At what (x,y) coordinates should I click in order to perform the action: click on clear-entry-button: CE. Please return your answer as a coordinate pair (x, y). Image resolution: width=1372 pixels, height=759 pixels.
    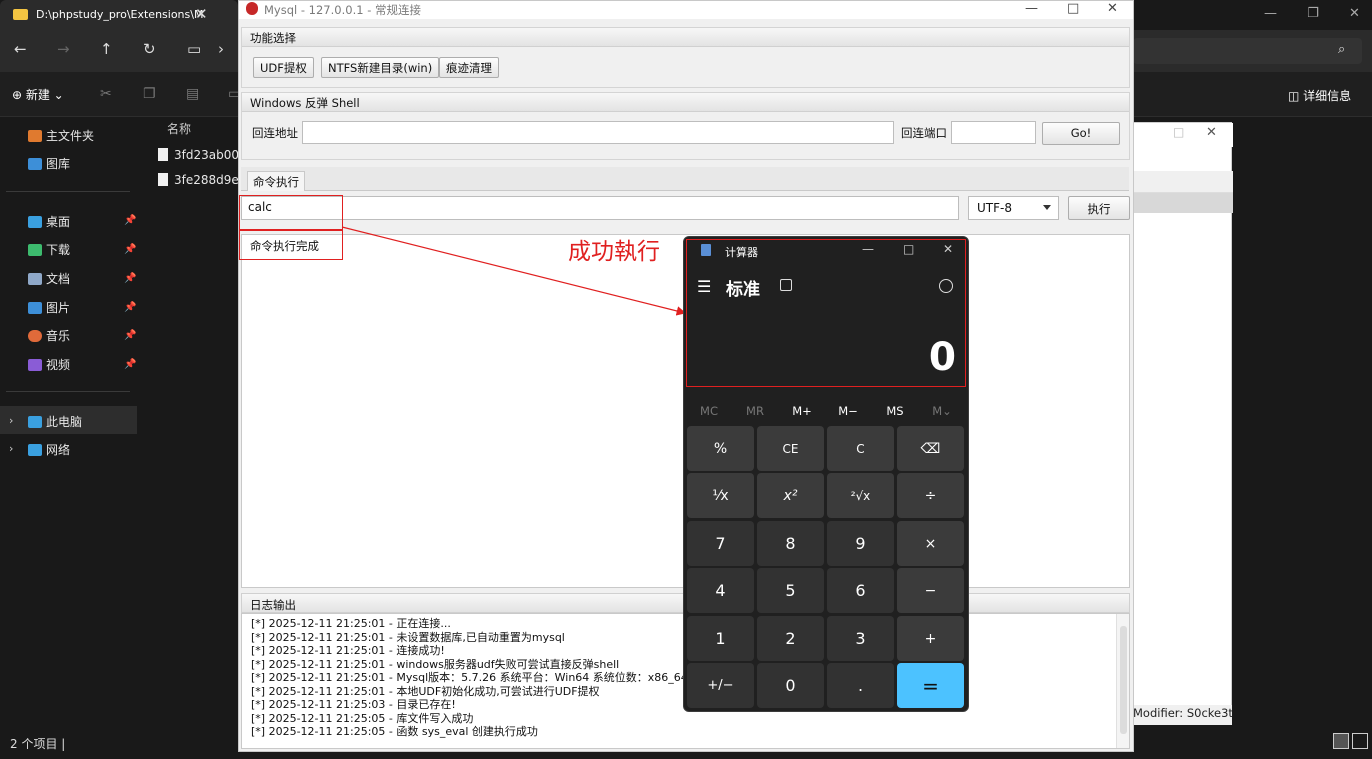
    Looking at the image, I should click on (790, 448).